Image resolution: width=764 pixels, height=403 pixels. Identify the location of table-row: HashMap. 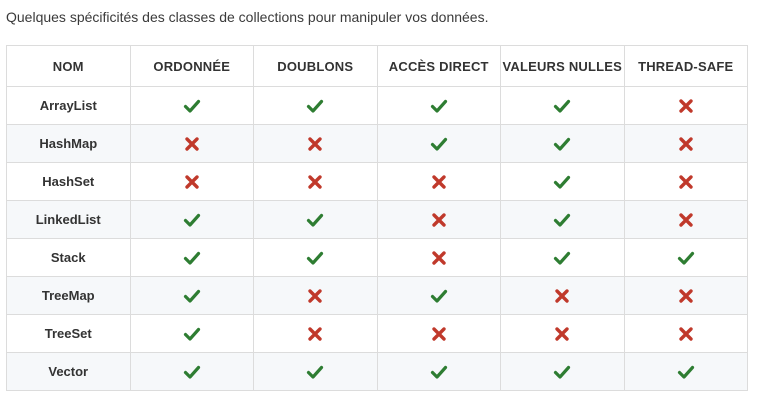
(377, 143).